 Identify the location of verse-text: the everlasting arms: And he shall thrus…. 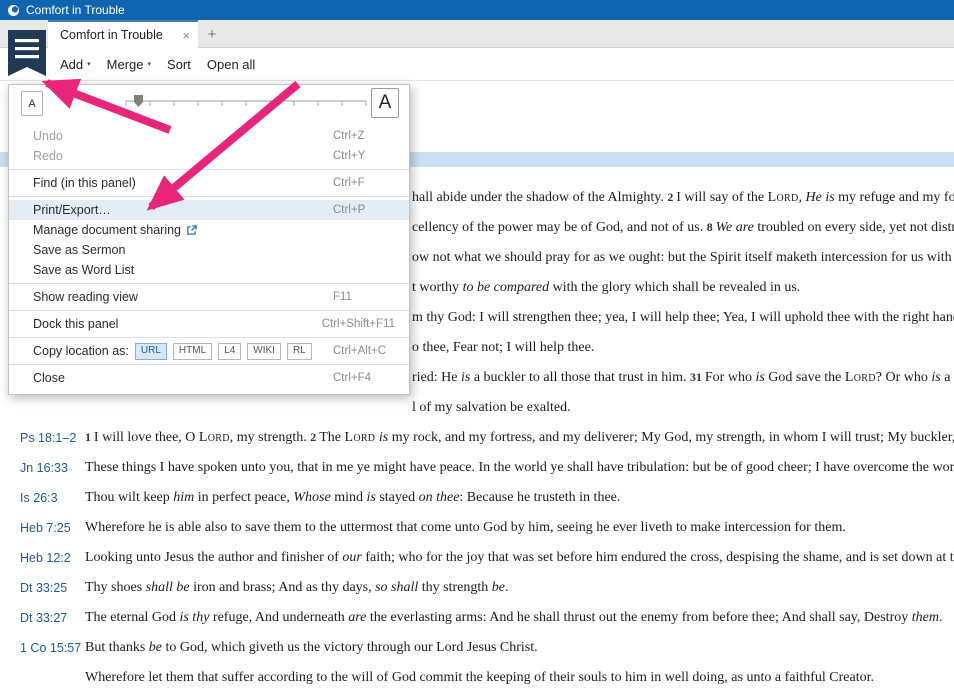
(639, 617).